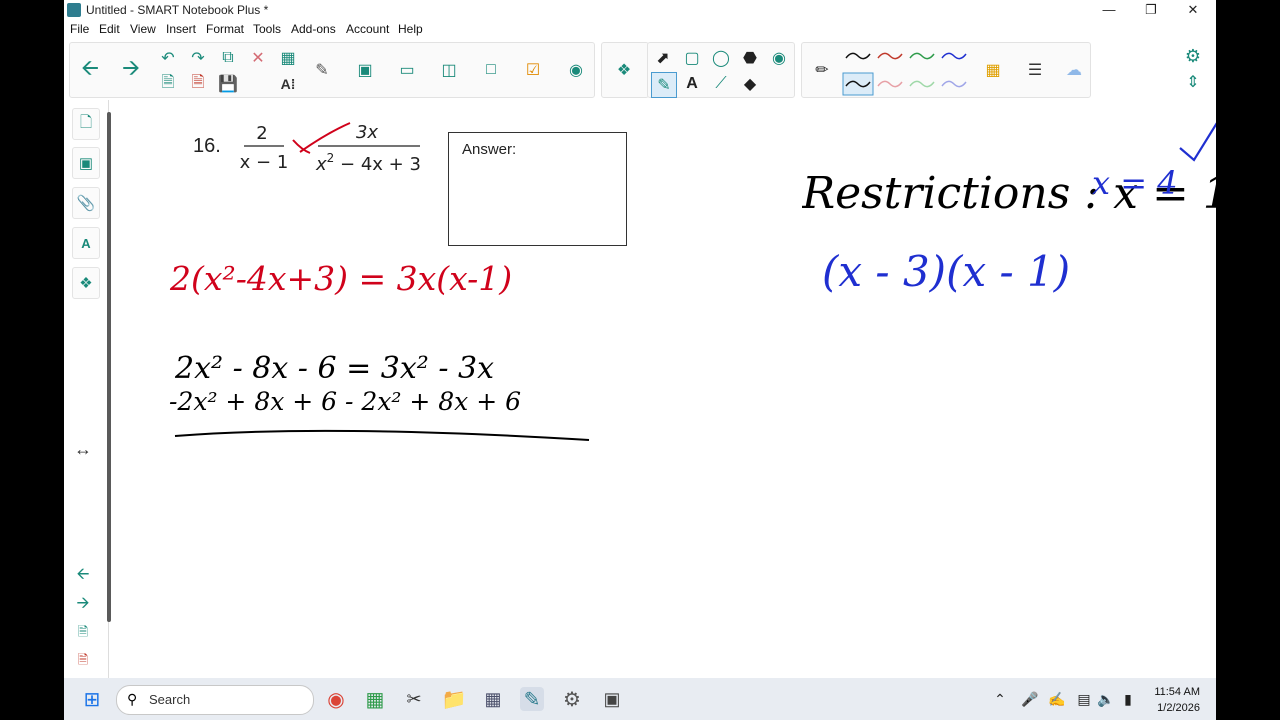  What do you see at coordinates (258, 58) in the screenshot?
I see `delete-icon: ✕` at bounding box center [258, 58].